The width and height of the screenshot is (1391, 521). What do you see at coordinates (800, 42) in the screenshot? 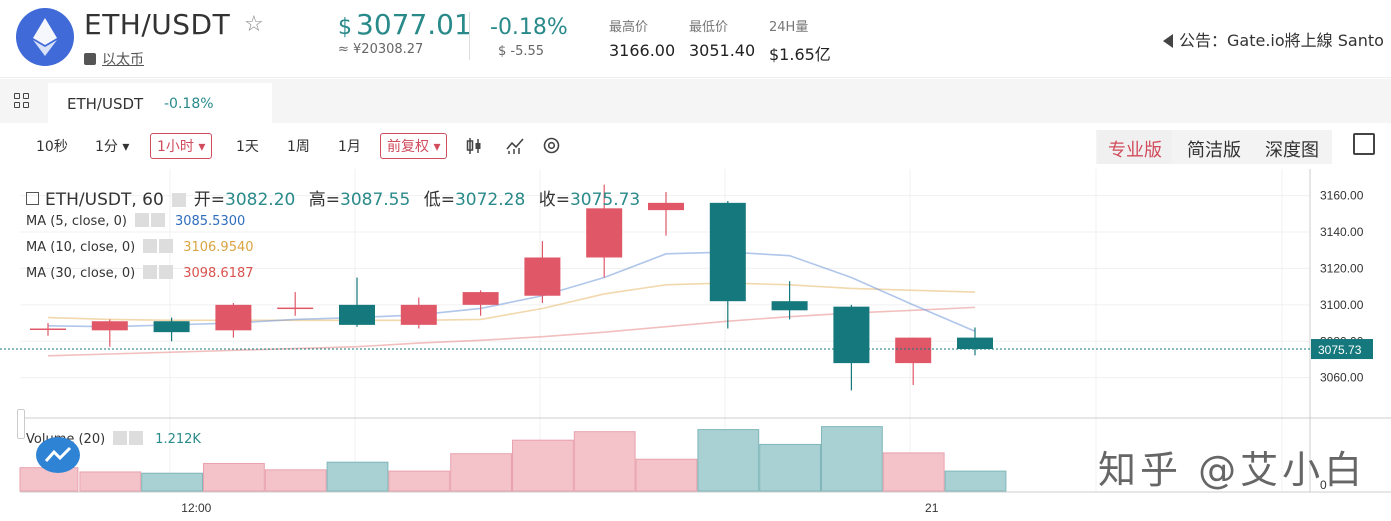
I see `stat-24h-volume: 24H量 $1.65亿` at bounding box center [800, 42].